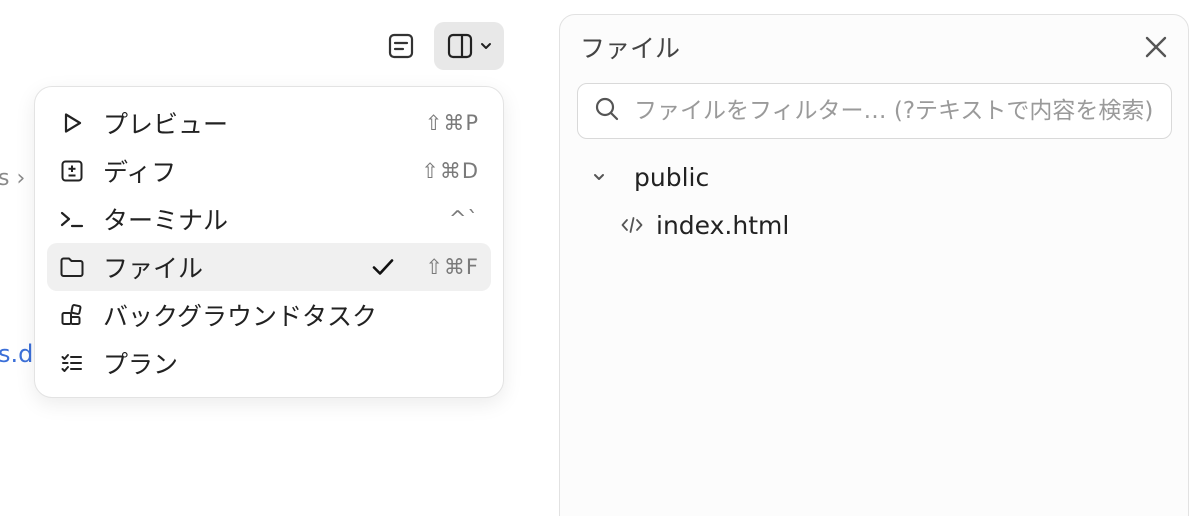 The height and width of the screenshot is (516, 1200). I want to click on menu-item-diff: ディフ ⇧⌘D, so click(269, 171).